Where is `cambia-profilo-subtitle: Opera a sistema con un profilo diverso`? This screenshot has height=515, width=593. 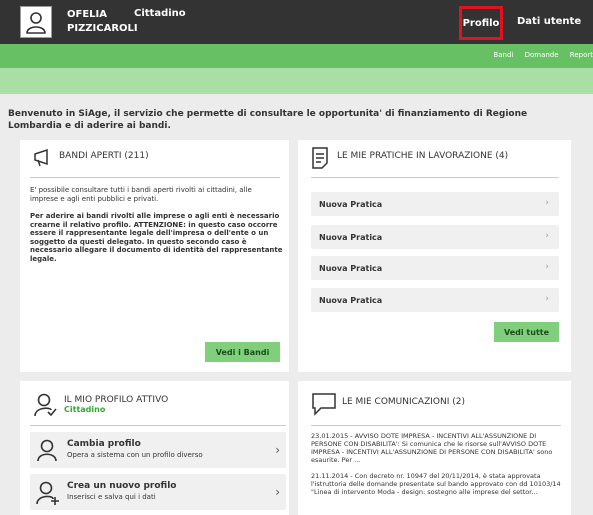 cambia-profilo-subtitle: Opera a sistema con un profilo diverso is located at coordinates (135, 455).